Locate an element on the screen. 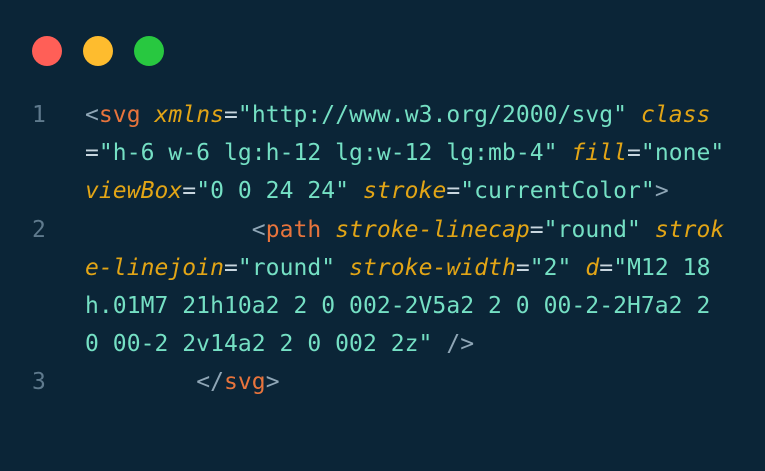  line-number: 1 is located at coordinates (39, 115).